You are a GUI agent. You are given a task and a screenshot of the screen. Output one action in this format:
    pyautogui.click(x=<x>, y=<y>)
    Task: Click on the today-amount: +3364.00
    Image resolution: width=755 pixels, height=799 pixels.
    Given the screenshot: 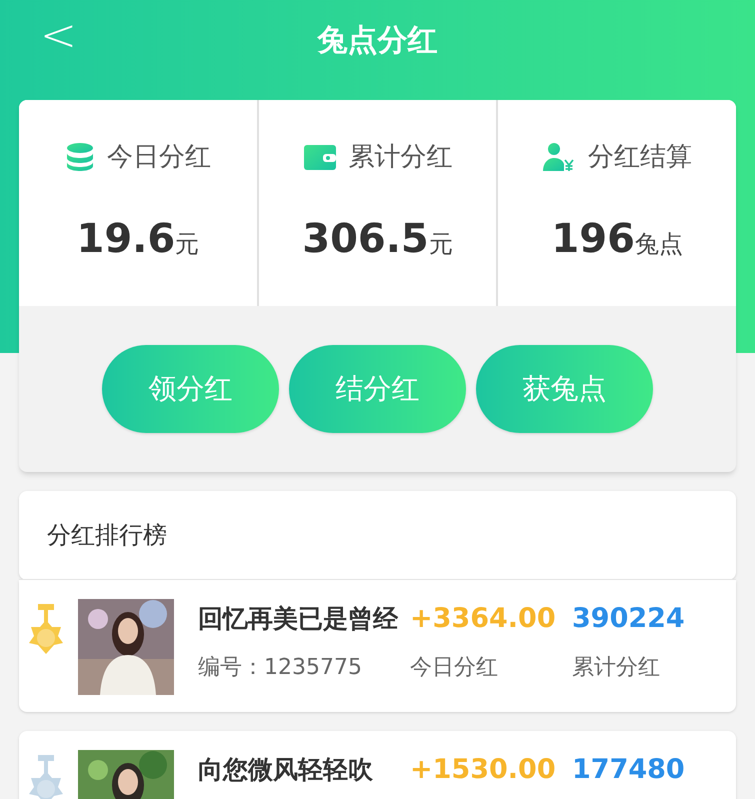 What is the action you would take?
    pyautogui.click(x=483, y=619)
    